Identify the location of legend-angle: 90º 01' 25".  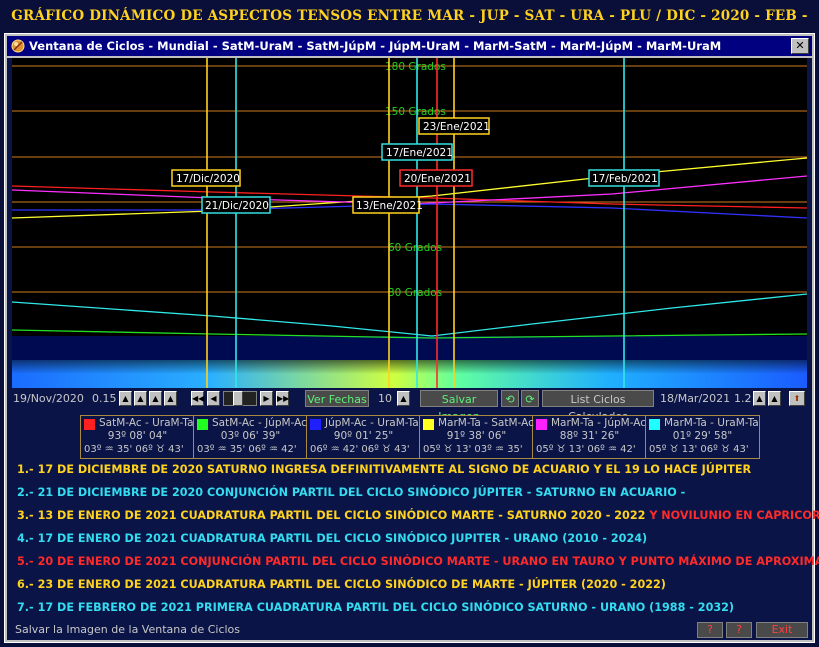
(363, 436).